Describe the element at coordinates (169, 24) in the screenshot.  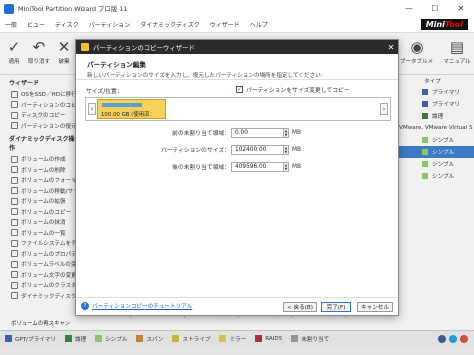
I see `menu-dynamic-disk: ダイナミックディスク` at that location.